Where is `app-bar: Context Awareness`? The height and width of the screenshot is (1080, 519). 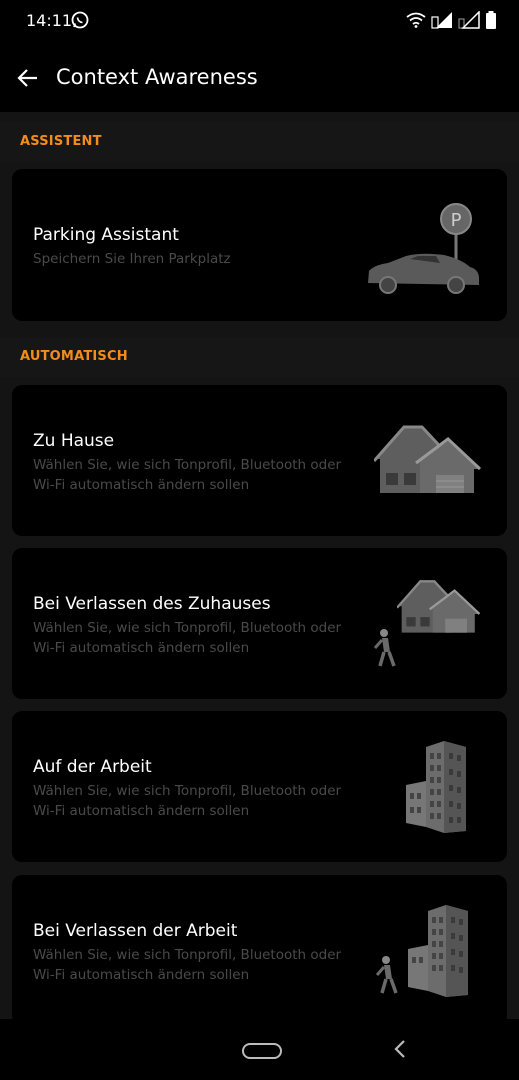
app-bar: Context Awareness is located at coordinates (259, 77).